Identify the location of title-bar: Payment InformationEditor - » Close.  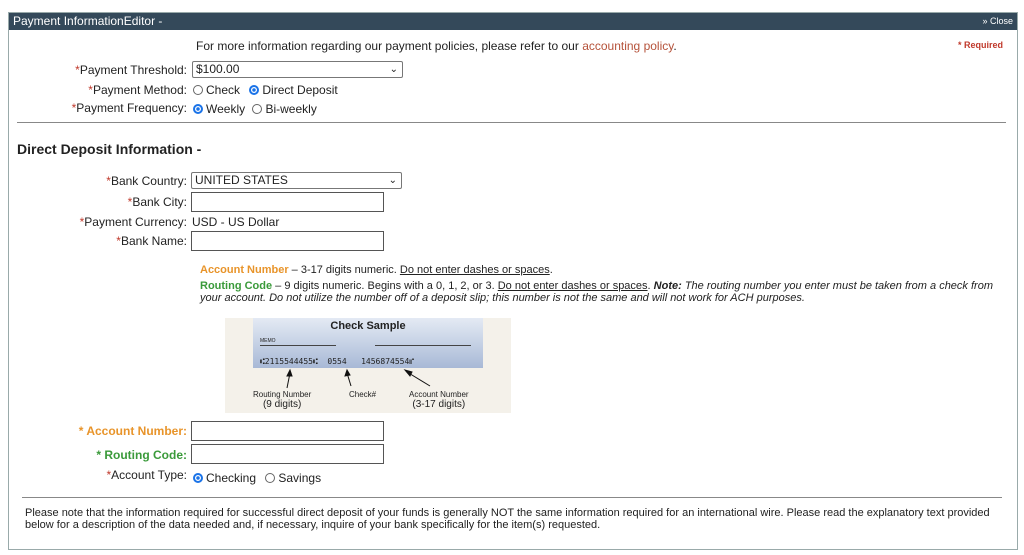
(513, 21).